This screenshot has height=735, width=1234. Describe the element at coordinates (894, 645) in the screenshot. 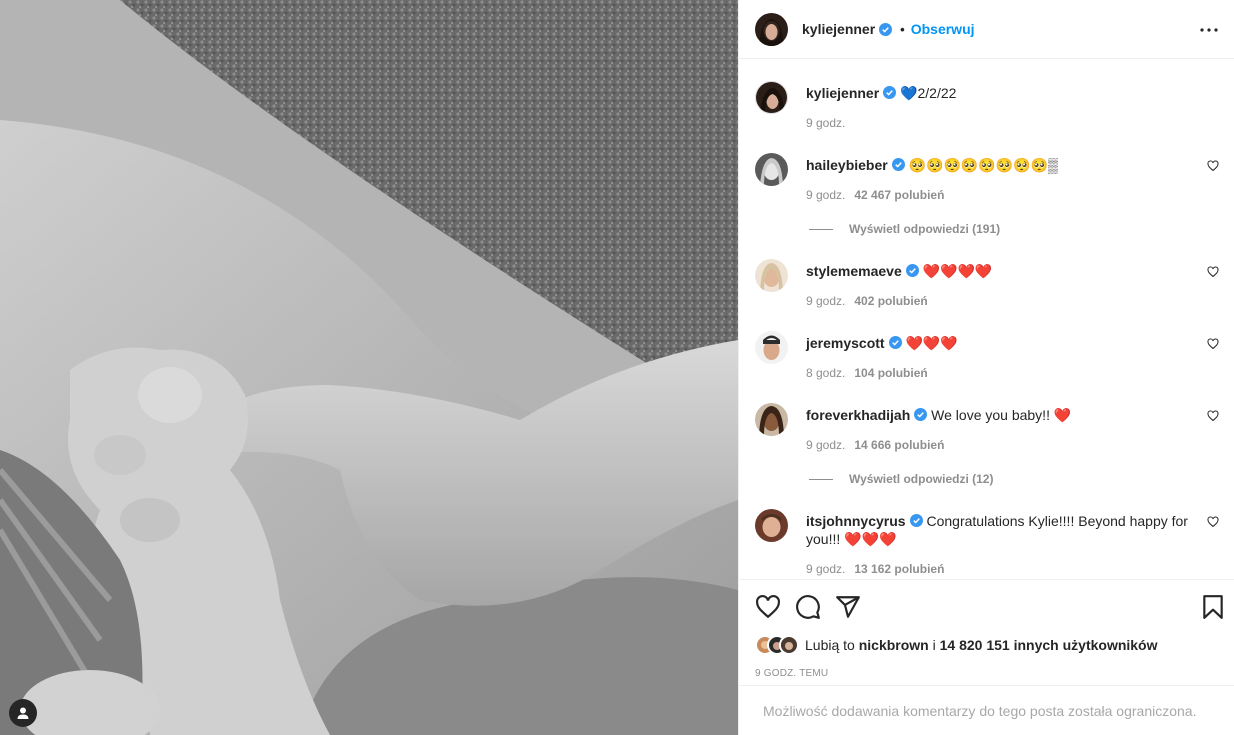

I see `liked-by-user: nickbrown` at that location.